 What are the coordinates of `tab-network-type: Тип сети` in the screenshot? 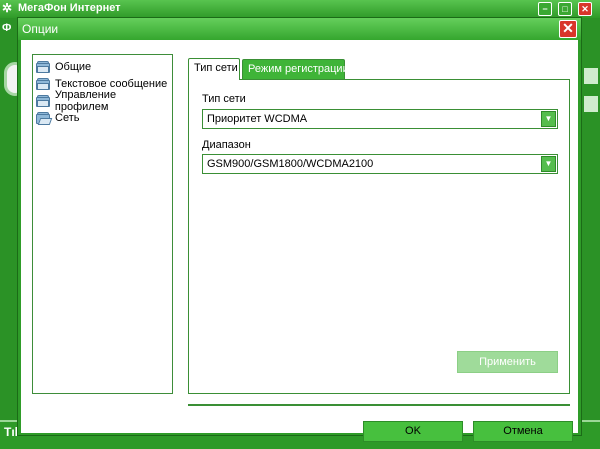 It's located at (214, 69).